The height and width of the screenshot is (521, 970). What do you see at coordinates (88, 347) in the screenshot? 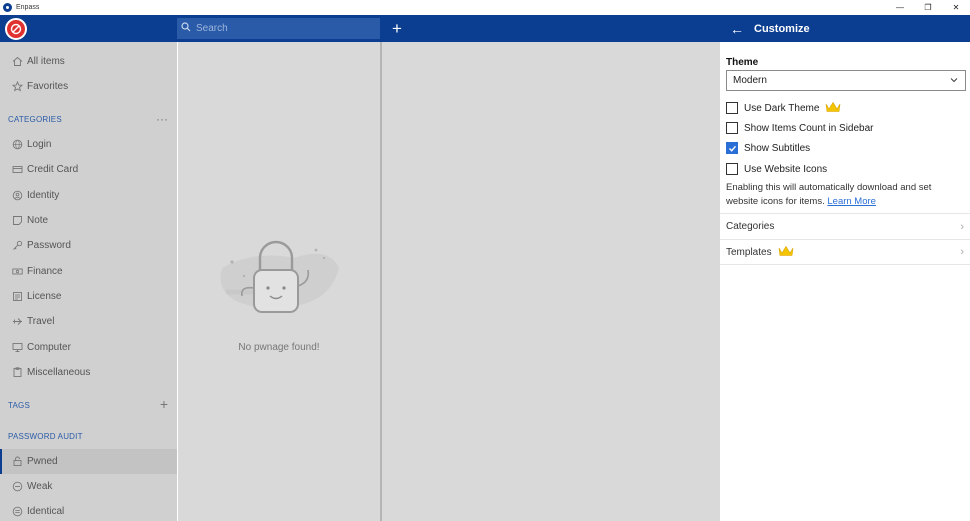
I see `sidebar-item-computer: Computer` at bounding box center [88, 347].